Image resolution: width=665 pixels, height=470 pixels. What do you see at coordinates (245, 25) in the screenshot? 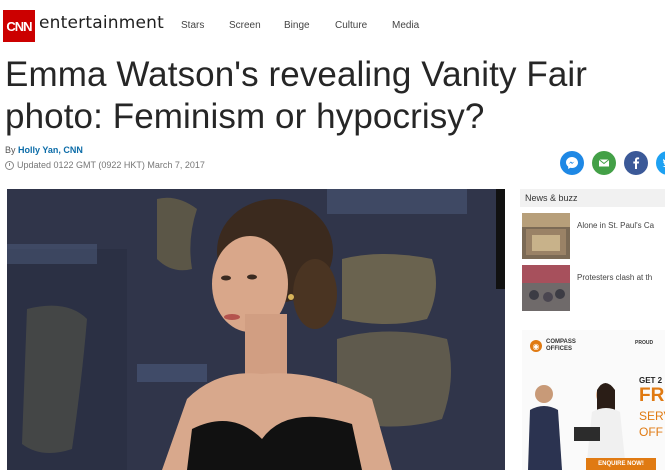
I see `nav-screen: Screen` at bounding box center [245, 25].